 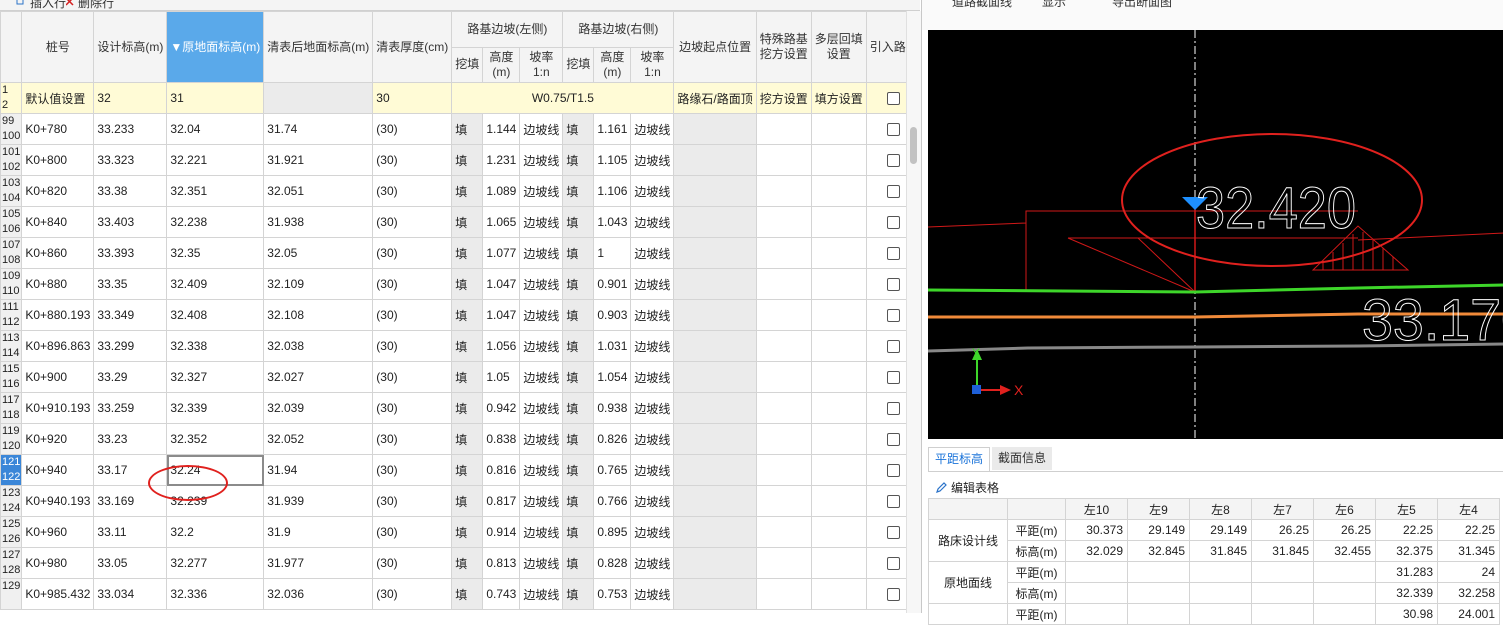 What do you see at coordinates (318, 377) in the screenshot?
I see `cell-cleared-elevation: 32.027` at bounding box center [318, 377].